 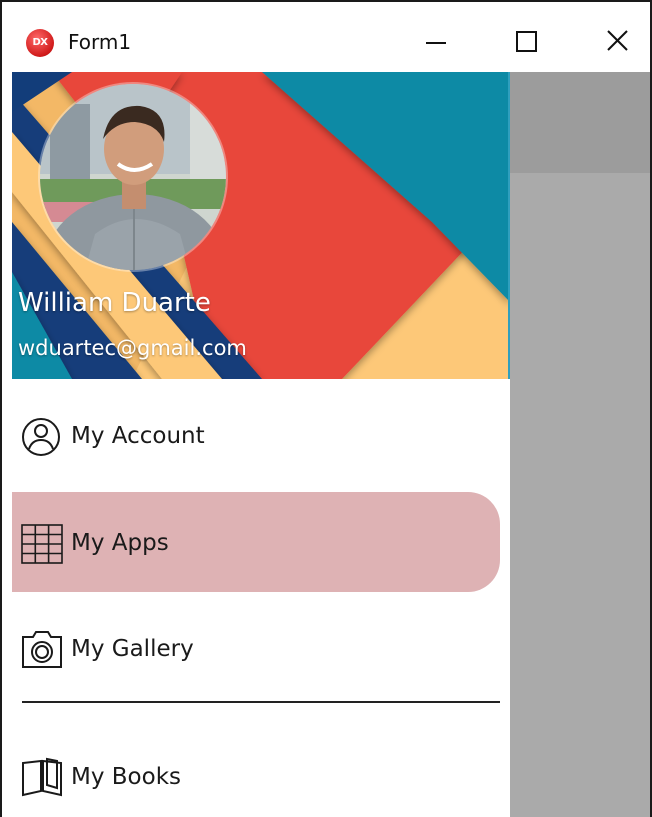 What do you see at coordinates (256, 437) in the screenshot?
I see `menu-item-my-account: My Account` at bounding box center [256, 437].